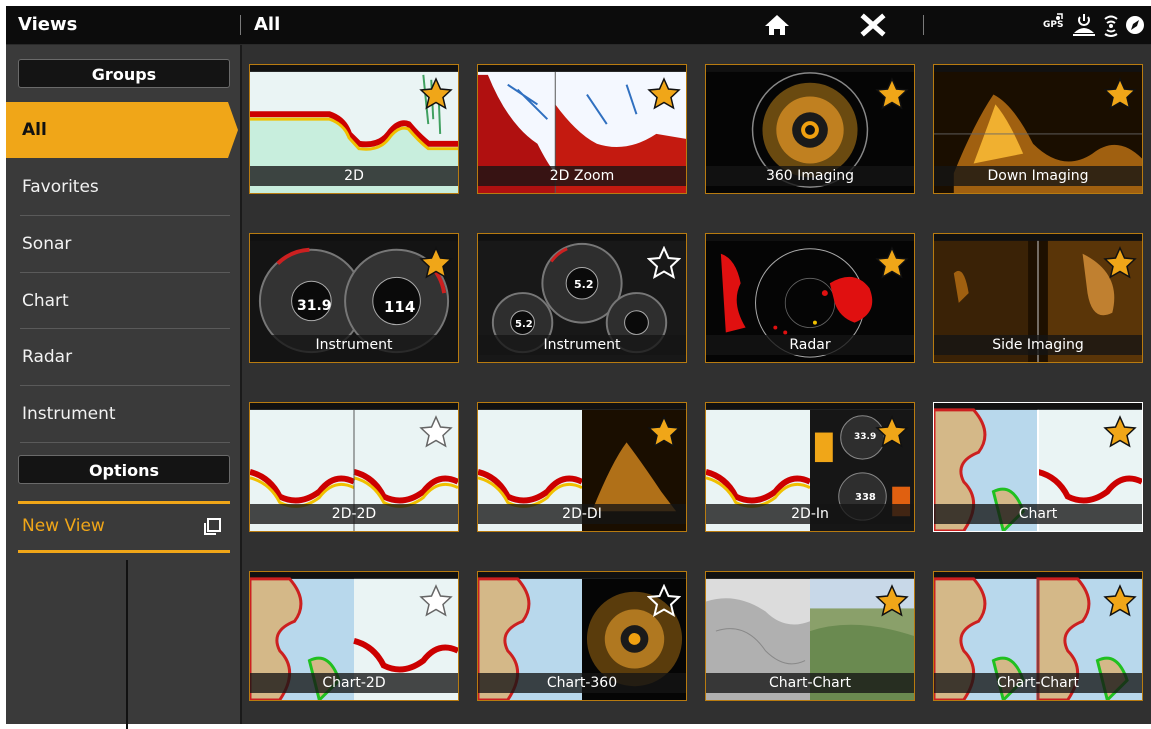 The image size is (1151, 729). What do you see at coordinates (865, 497) in the screenshot?
I see `gauge-readout: 338` at bounding box center [865, 497].